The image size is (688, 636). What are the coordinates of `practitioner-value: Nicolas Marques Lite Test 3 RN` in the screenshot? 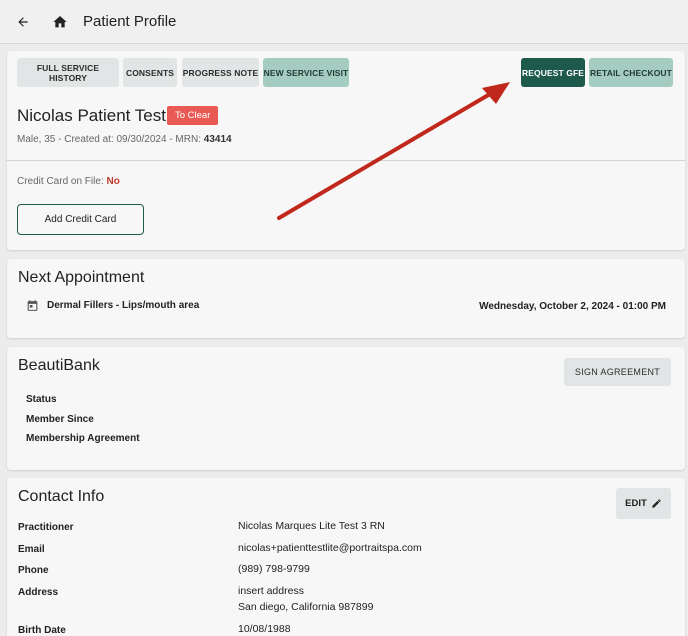 It's located at (311, 526).